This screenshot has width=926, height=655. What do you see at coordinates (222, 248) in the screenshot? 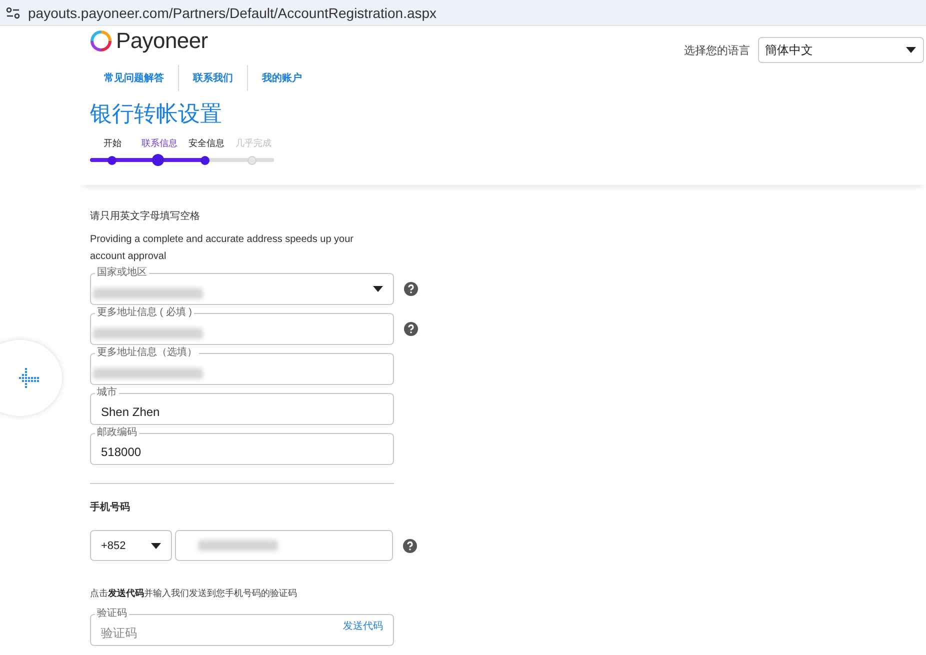
I see `hint-text: Providing a complete and accurate address speeds up your account approval` at bounding box center [222, 248].